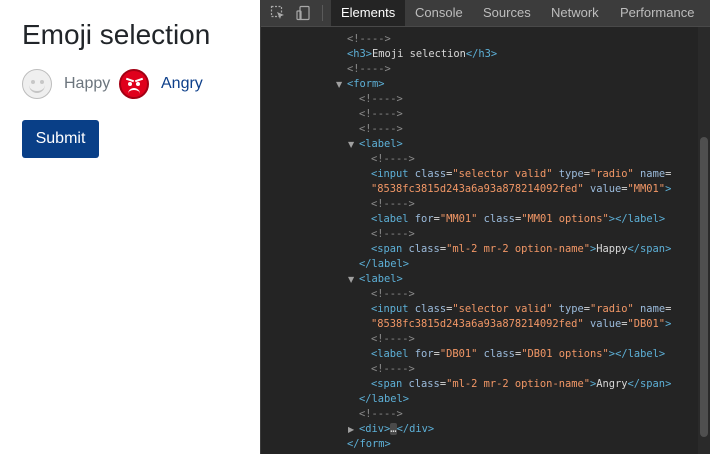 This screenshot has height=454, width=710. I want to click on tab-elements: Elements, so click(368, 13).